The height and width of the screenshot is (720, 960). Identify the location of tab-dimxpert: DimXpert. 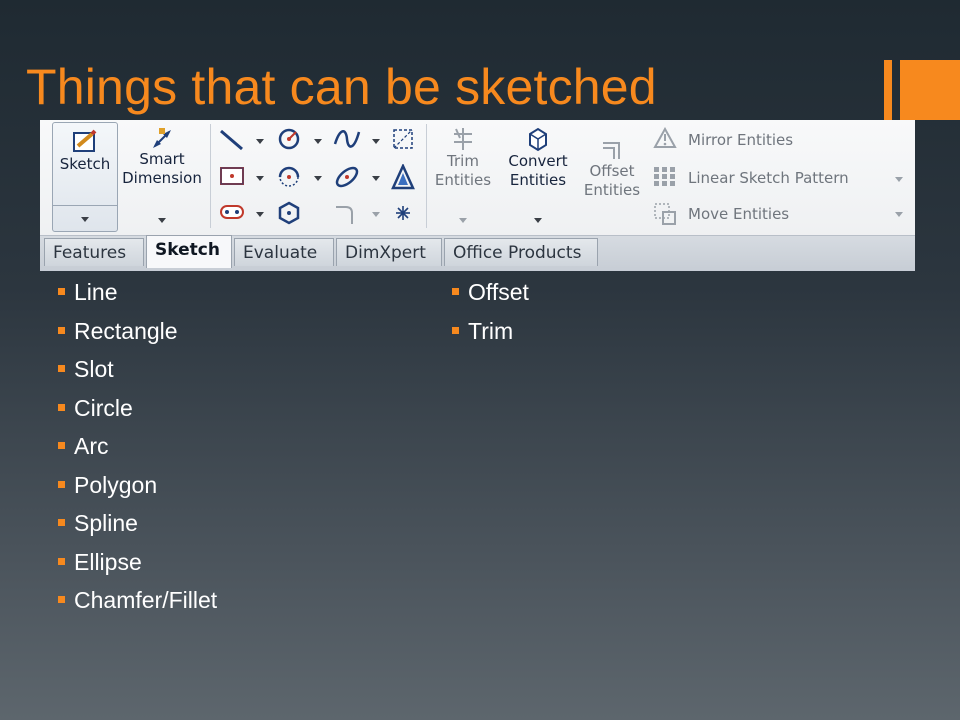
(389, 252).